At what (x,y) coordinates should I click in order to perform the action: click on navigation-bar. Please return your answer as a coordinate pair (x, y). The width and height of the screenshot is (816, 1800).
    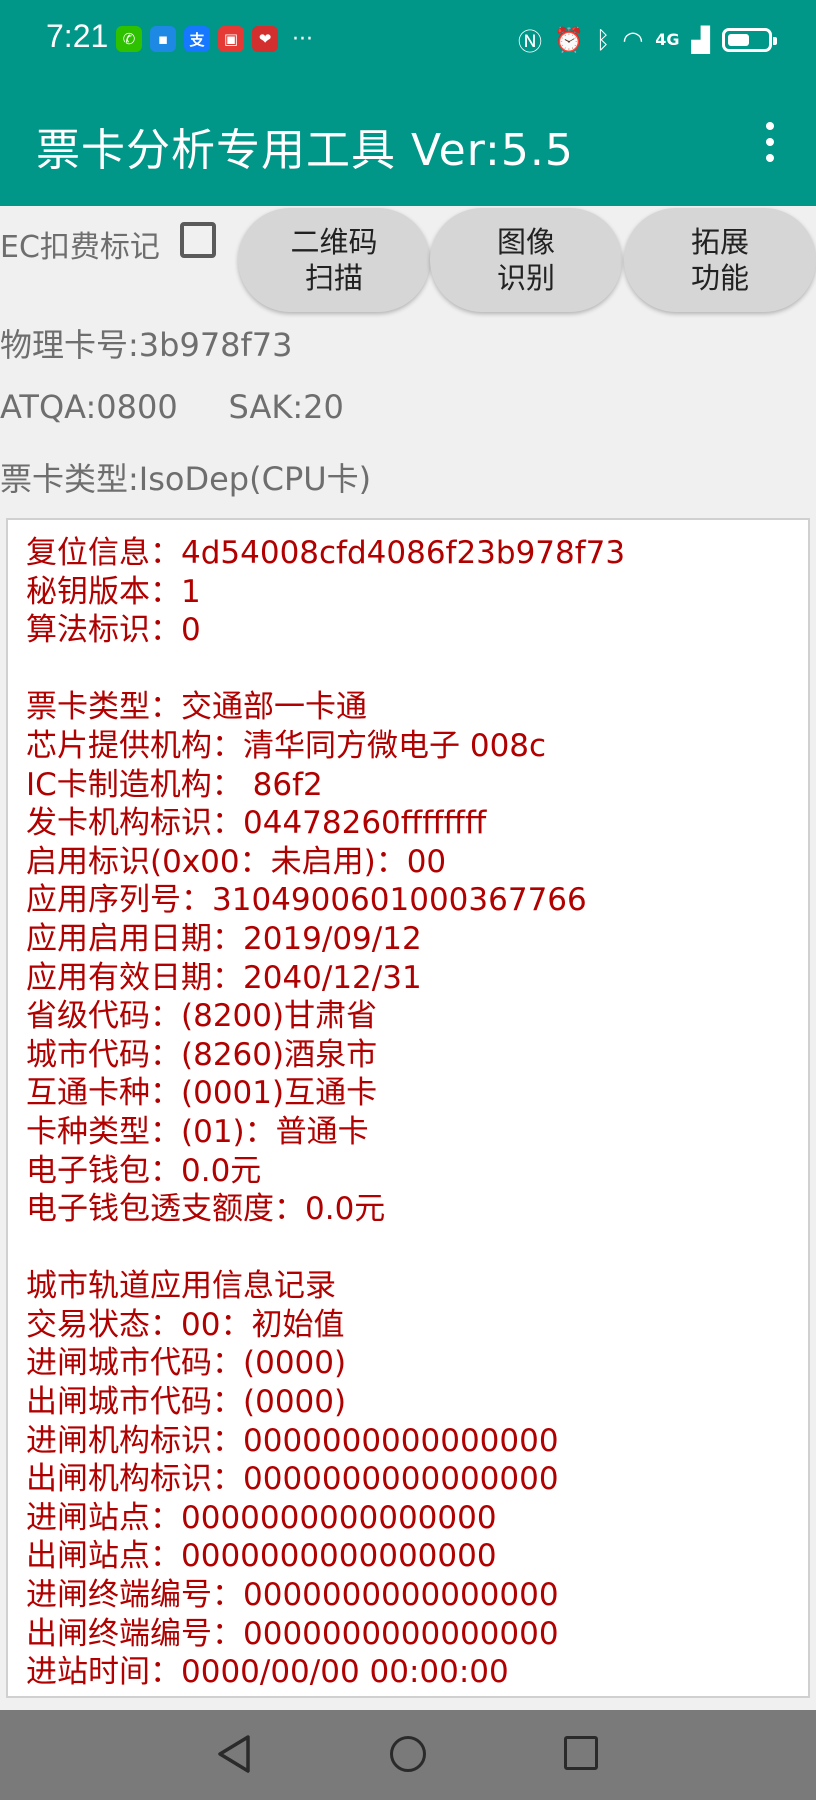
    Looking at the image, I should click on (408, 1755).